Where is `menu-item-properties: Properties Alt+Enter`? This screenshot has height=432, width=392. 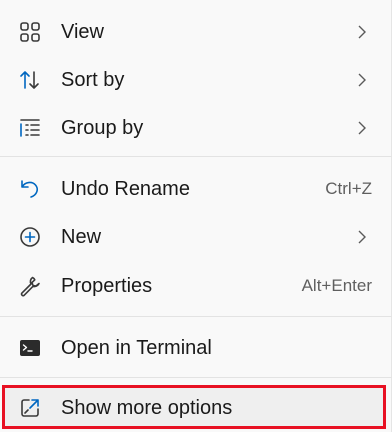
menu-item-properties: Properties Alt+Enter is located at coordinates (196, 286).